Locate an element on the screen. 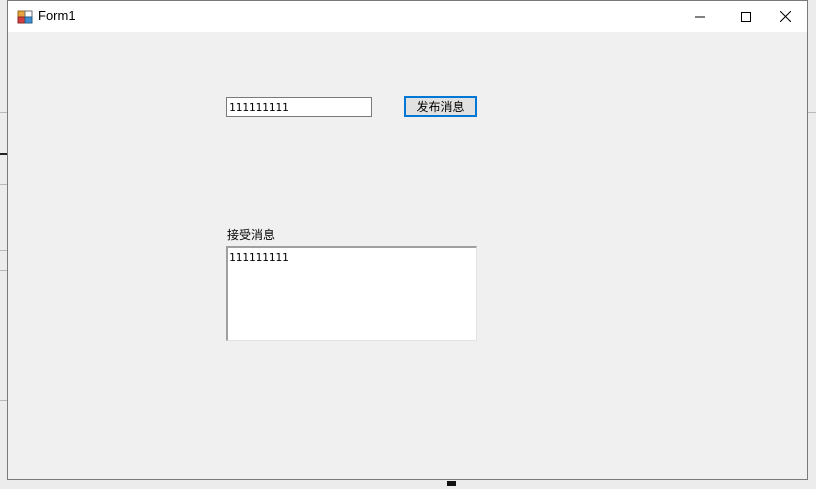  maximize-icon is located at coordinates (746, 16).